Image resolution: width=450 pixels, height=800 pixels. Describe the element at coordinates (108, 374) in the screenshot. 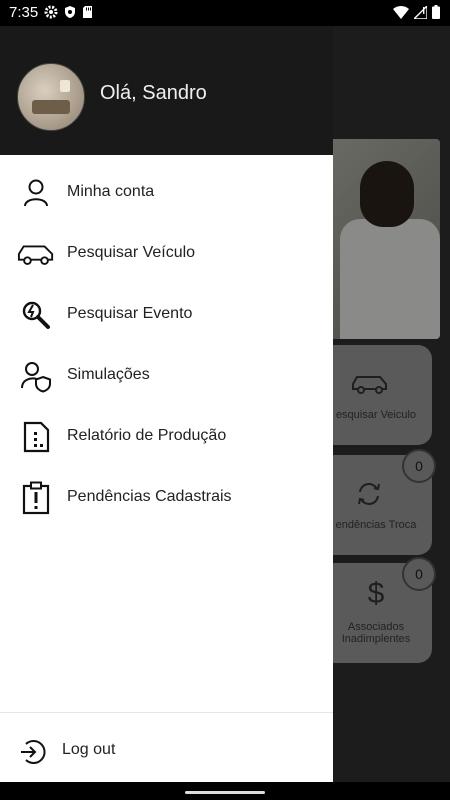

I see `menu-item-label: Simulações` at that location.